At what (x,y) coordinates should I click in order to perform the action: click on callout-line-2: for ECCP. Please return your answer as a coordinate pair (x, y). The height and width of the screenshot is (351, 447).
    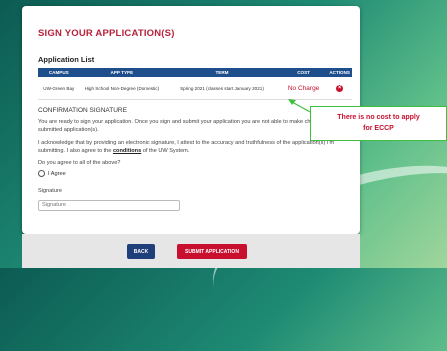
    Looking at the image, I should click on (378, 128).